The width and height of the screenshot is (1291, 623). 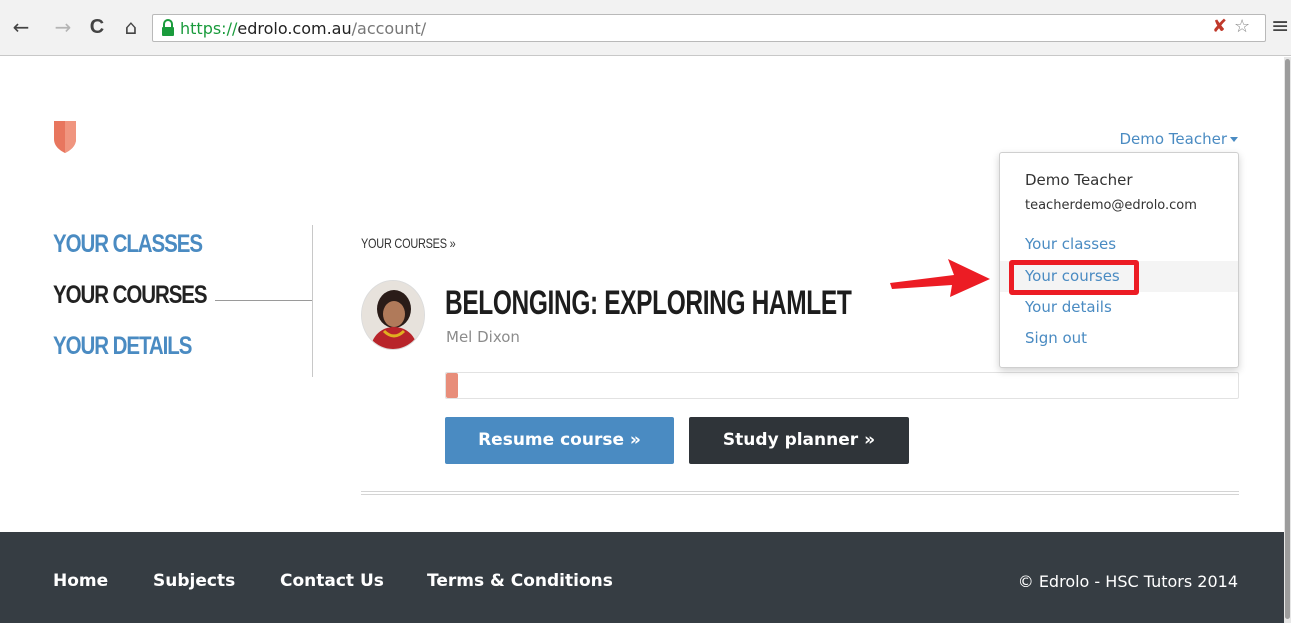 What do you see at coordinates (800, 493) in the screenshot?
I see `section-divider` at bounding box center [800, 493].